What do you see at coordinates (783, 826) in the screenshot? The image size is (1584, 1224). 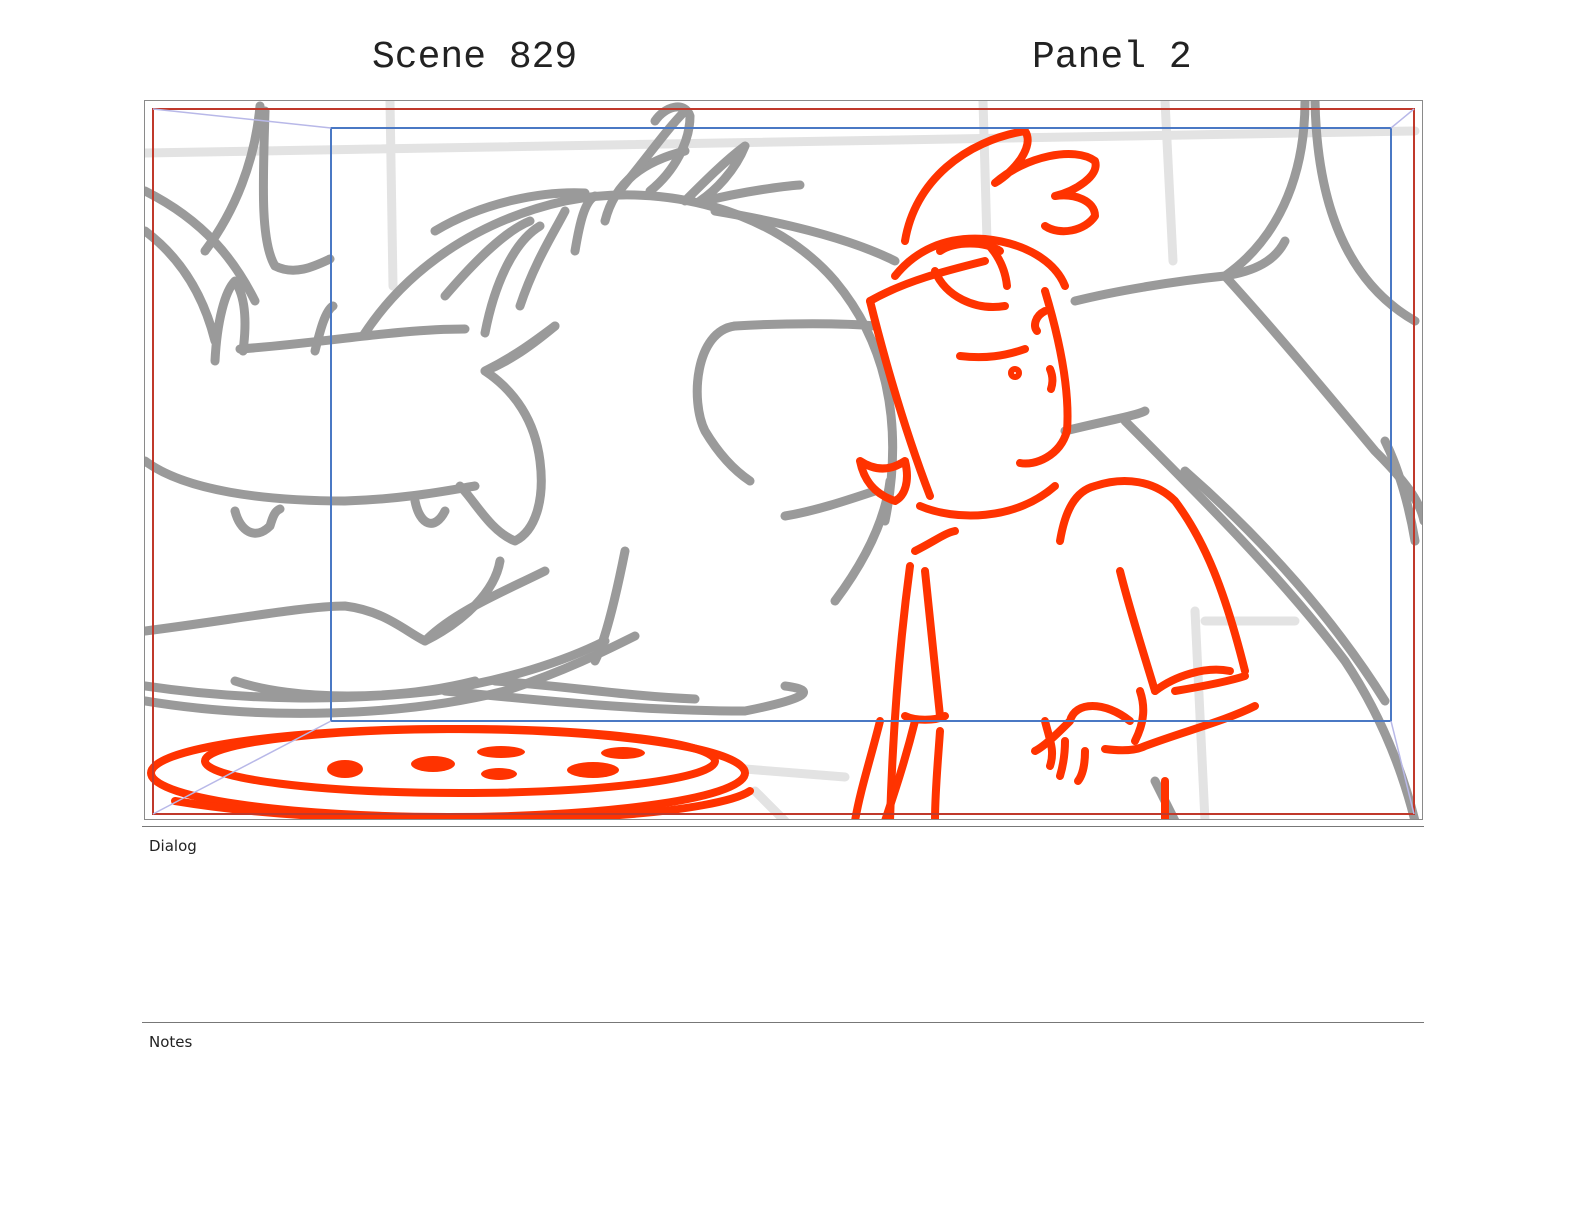 I see `dialog-divider` at bounding box center [783, 826].